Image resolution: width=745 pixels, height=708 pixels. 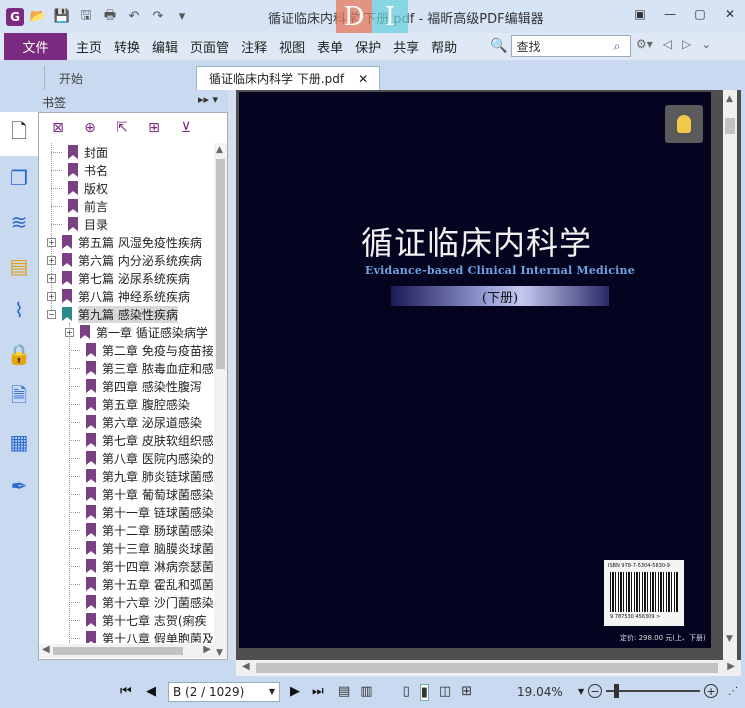 I want to click on menu-view: 视图, so click(x=292, y=46).